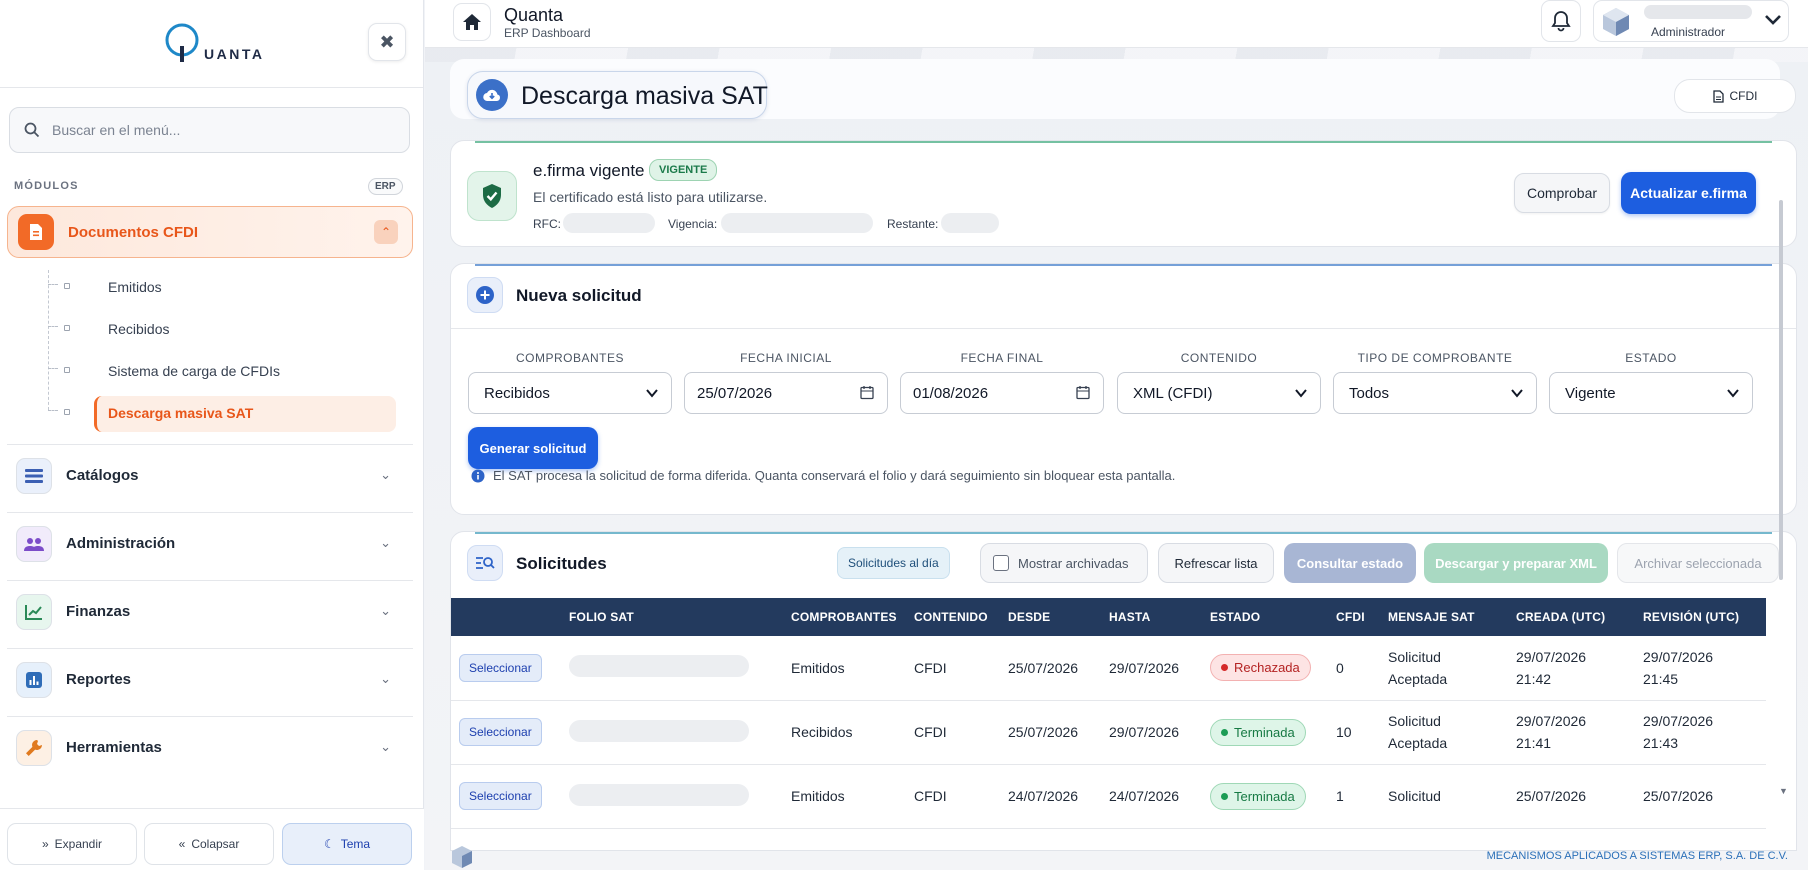 The image size is (1808, 870). What do you see at coordinates (386, 232) in the screenshot?
I see `chevron-up-icon: ⌃` at bounding box center [386, 232].